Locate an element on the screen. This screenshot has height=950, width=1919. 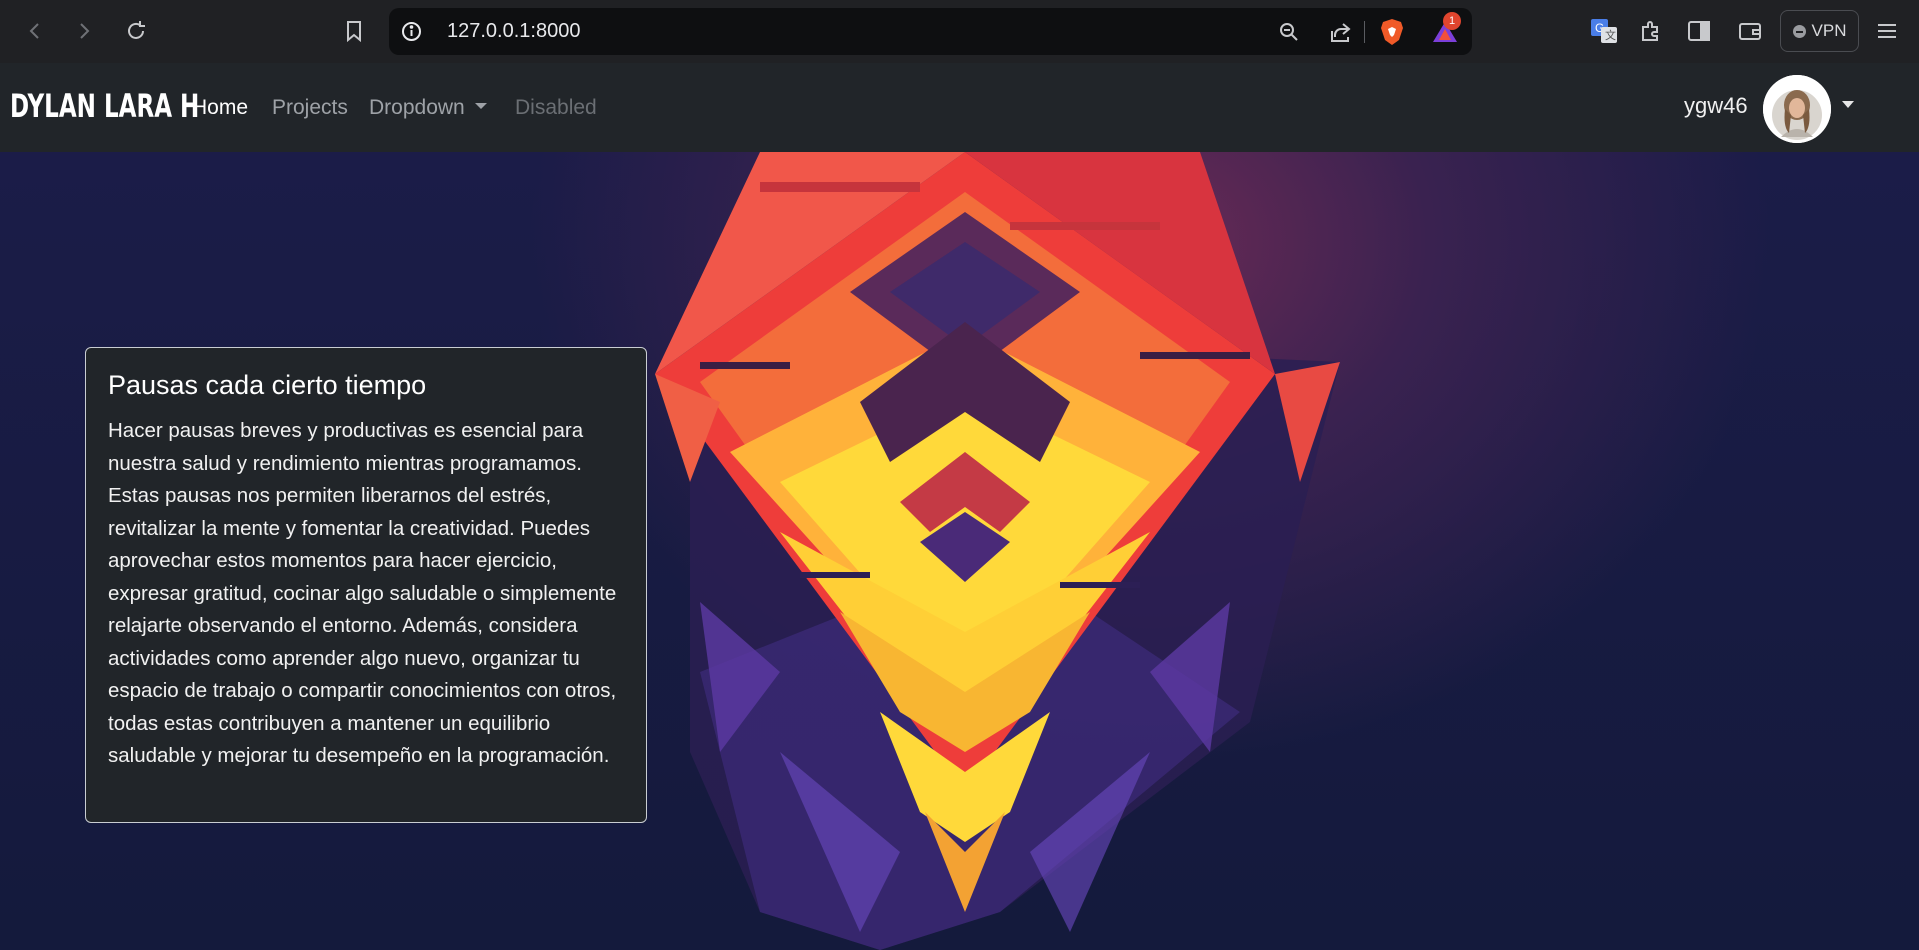
browser-toolbar: 127.0.0.1:8000 1 G文 VPN is located at coordinates (959, 31).